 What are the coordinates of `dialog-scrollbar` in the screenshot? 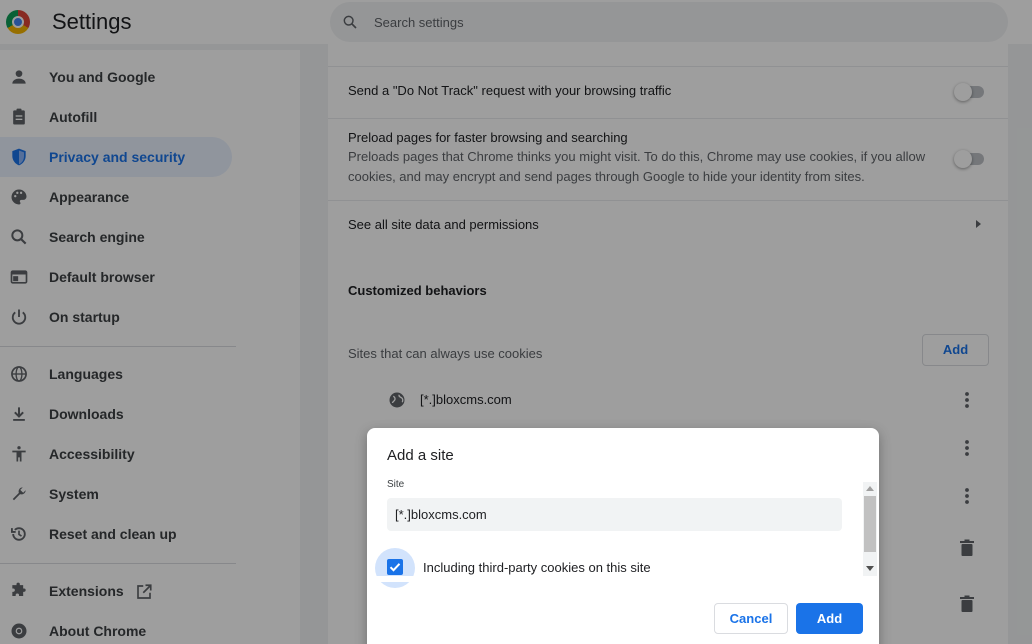 It's located at (870, 529).